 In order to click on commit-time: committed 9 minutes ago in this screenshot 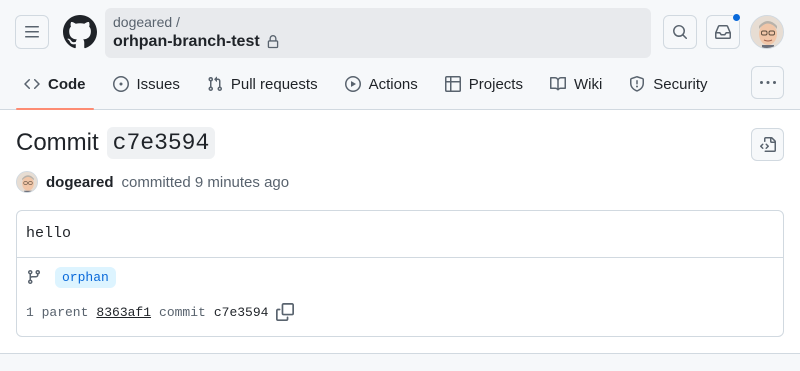, I will do `click(205, 182)`.